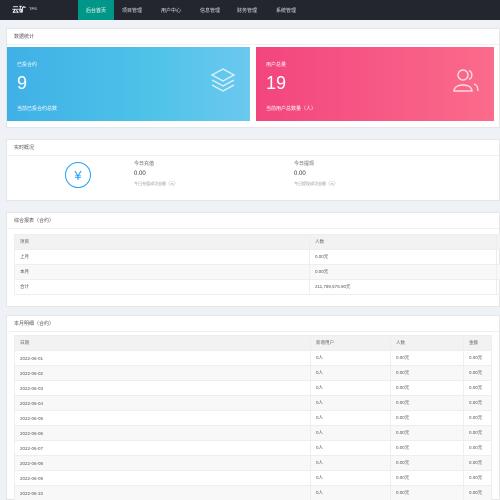 Image resolution: width=500 pixels, height=500 pixels. What do you see at coordinates (162, 403) in the screenshot?
I see `table-cell: 2022-06-04` at bounding box center [162, 403].